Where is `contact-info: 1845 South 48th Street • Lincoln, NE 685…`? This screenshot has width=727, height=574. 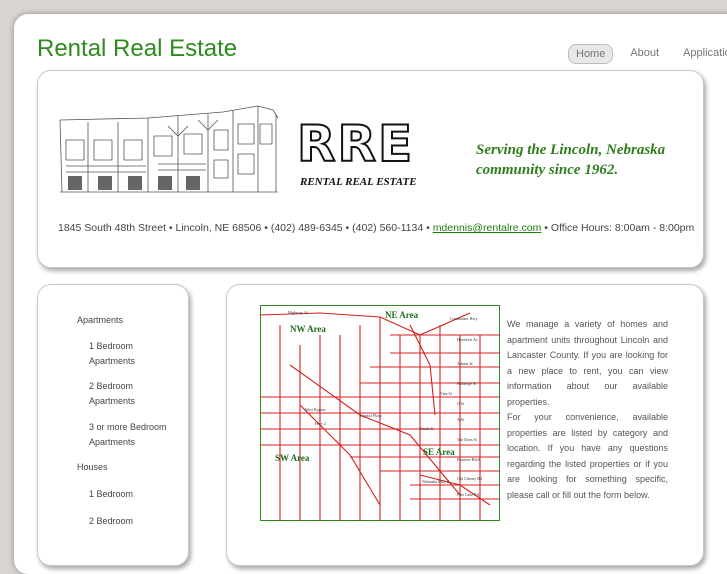 contact-info: 1845 South 48th Street • Lincoln, NE 685… is located at coordinates (376, 228).